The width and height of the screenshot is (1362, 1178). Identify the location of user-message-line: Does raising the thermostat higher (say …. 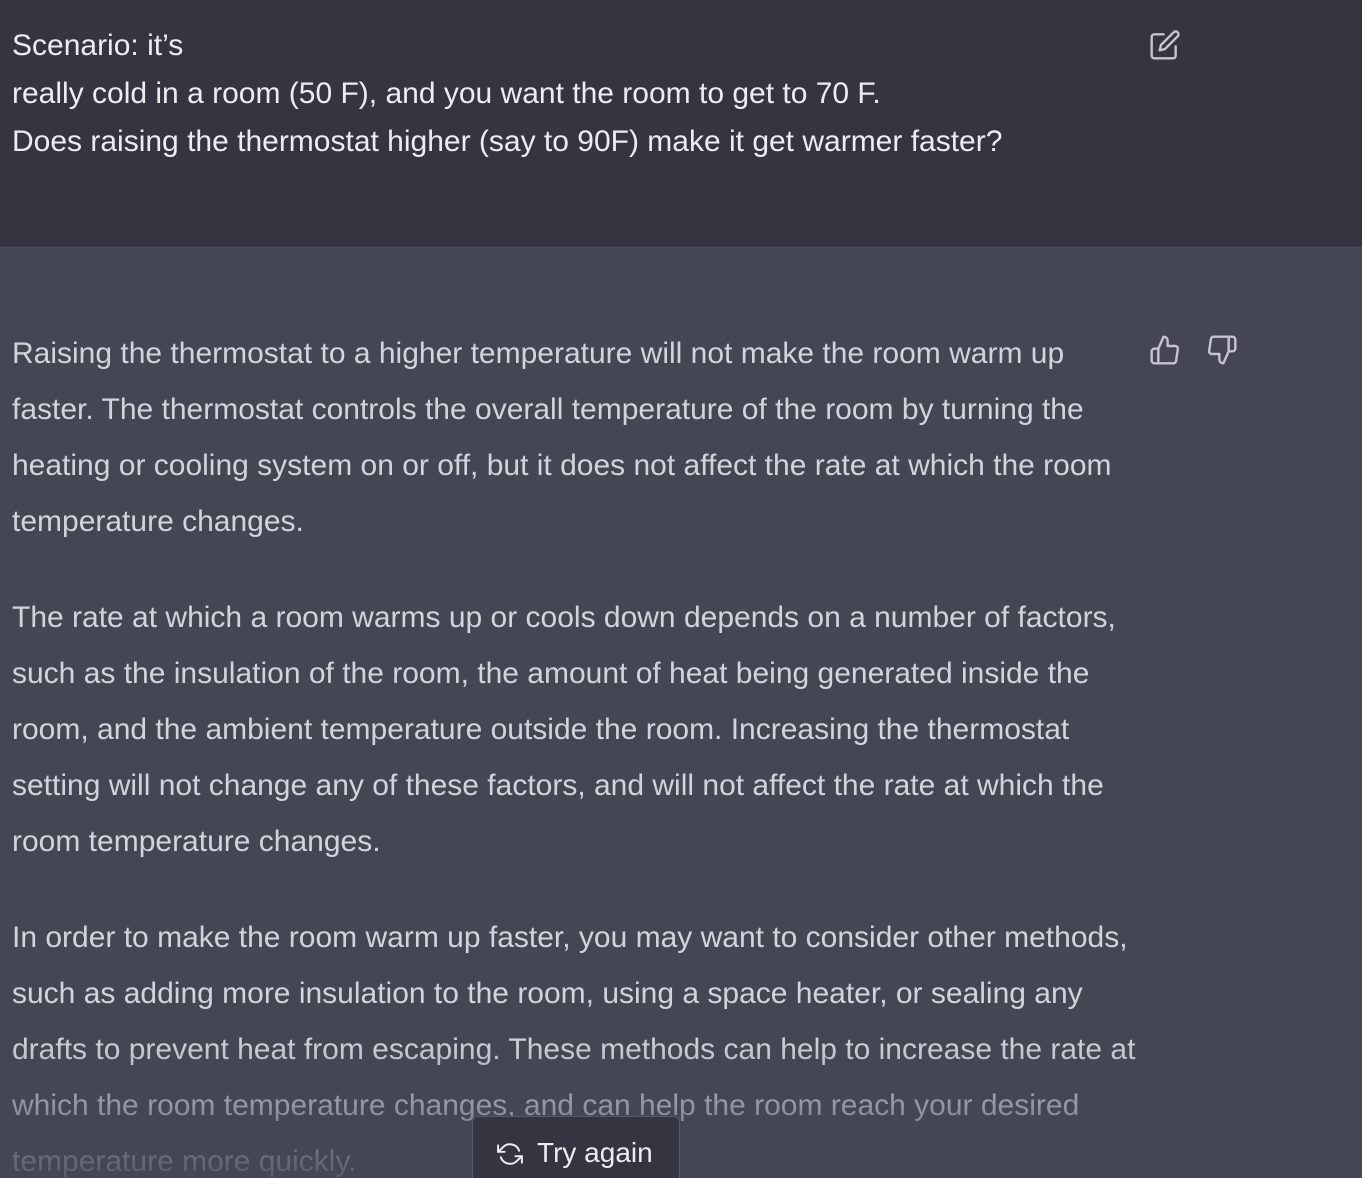
(507, 141).